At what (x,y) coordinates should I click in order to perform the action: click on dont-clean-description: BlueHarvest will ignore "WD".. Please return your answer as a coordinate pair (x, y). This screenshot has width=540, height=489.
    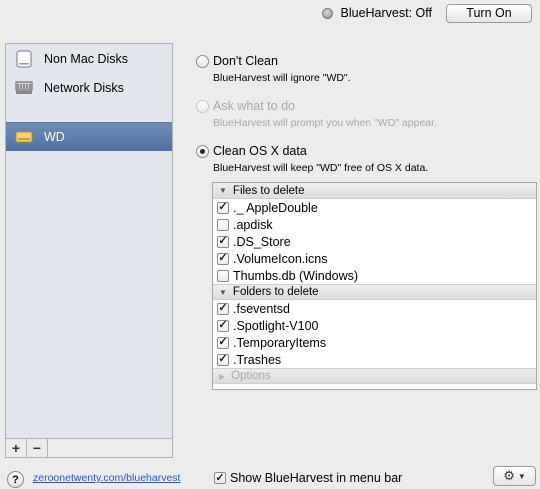
    Looking at the image, I should click on (282, 78).